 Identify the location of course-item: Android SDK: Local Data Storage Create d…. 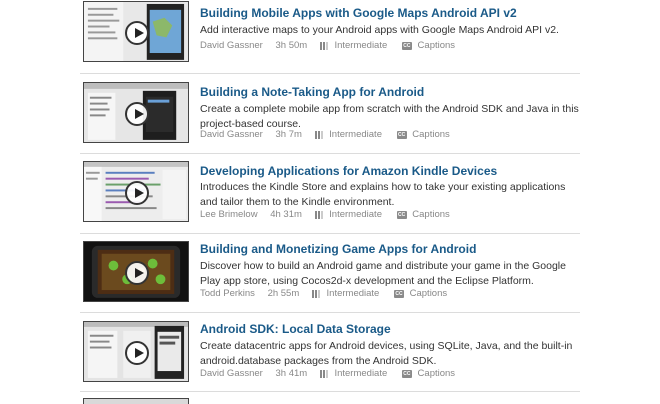
(330, 354).